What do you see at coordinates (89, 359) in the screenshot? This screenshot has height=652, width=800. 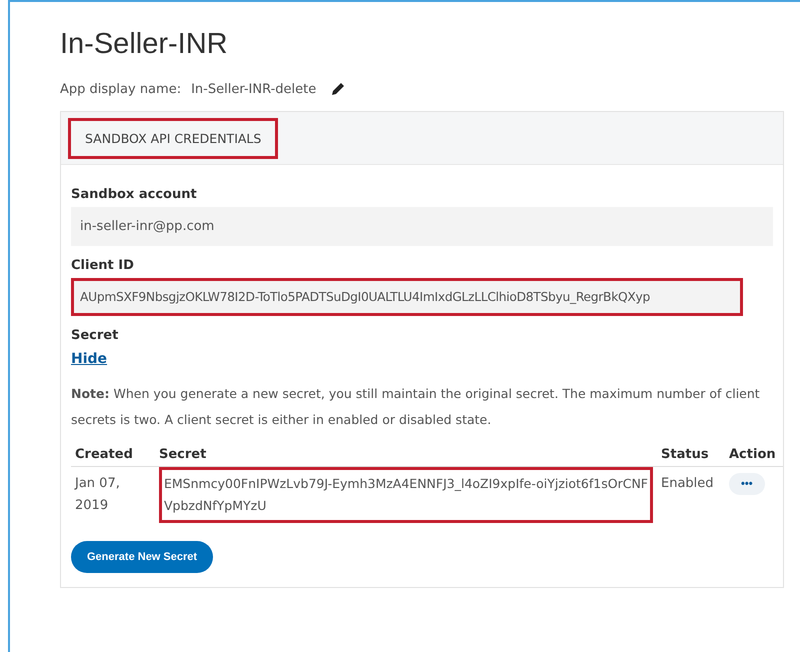 I see `hide-link: Hide` at bounding box center [89, 359].